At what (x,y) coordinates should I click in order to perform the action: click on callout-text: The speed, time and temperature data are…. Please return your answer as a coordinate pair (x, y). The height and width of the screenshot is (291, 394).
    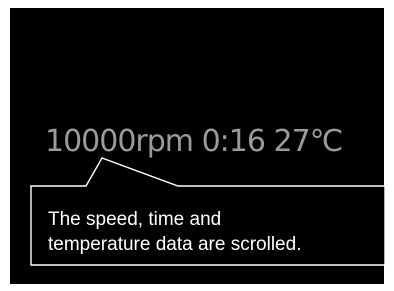
    Looking at the image, I should click on (213, 232).